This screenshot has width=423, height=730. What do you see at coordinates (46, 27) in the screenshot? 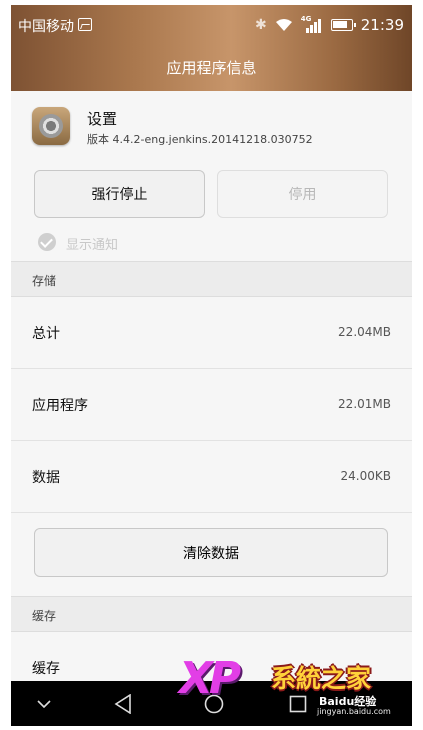
I see `carrier-label: 中国移动` at bounding box center [46, 27].